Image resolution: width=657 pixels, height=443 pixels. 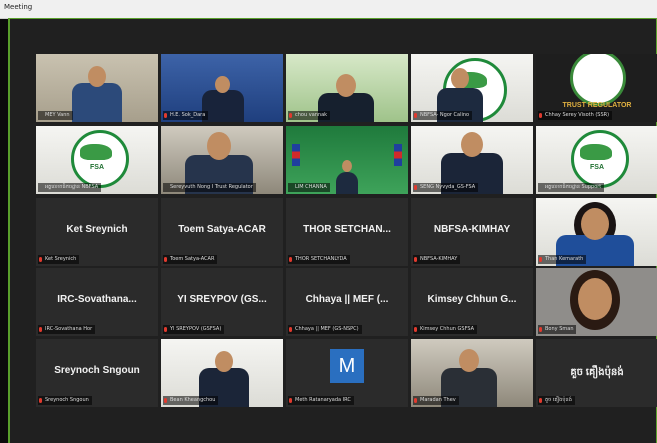 I want to click on participant-name-label: Than Kemarath, so click(x=562, y=259).